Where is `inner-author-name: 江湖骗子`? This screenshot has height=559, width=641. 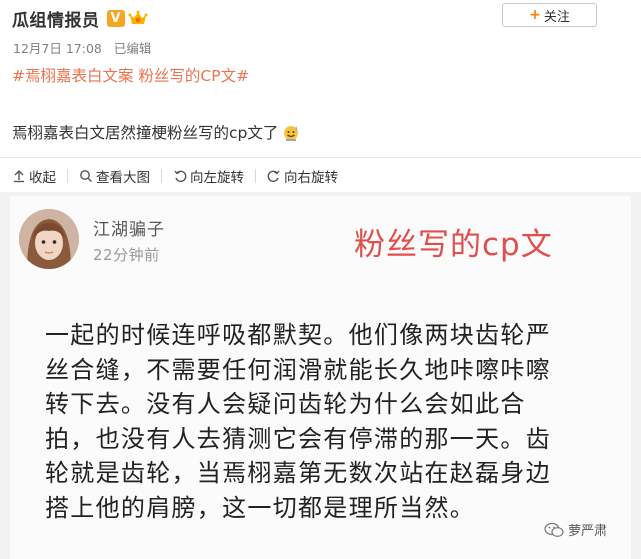
inner-author-name: 江湖骗子 is located at coordinates (129, 230).